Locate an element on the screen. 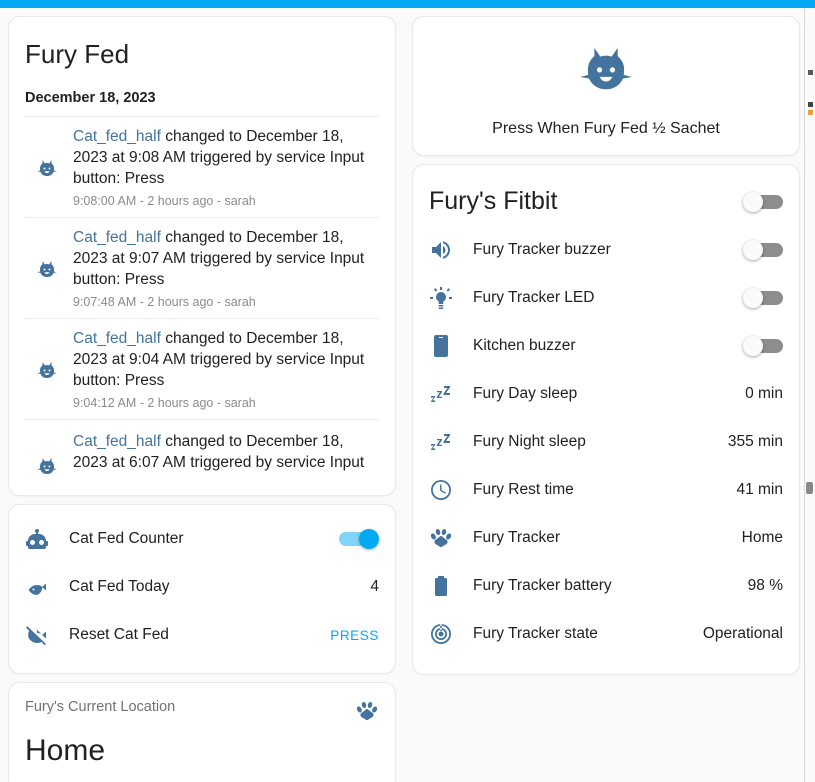  press-when-fed-label: Press When Fury Fed ½ Sachet is located at coordinates (606, 128).